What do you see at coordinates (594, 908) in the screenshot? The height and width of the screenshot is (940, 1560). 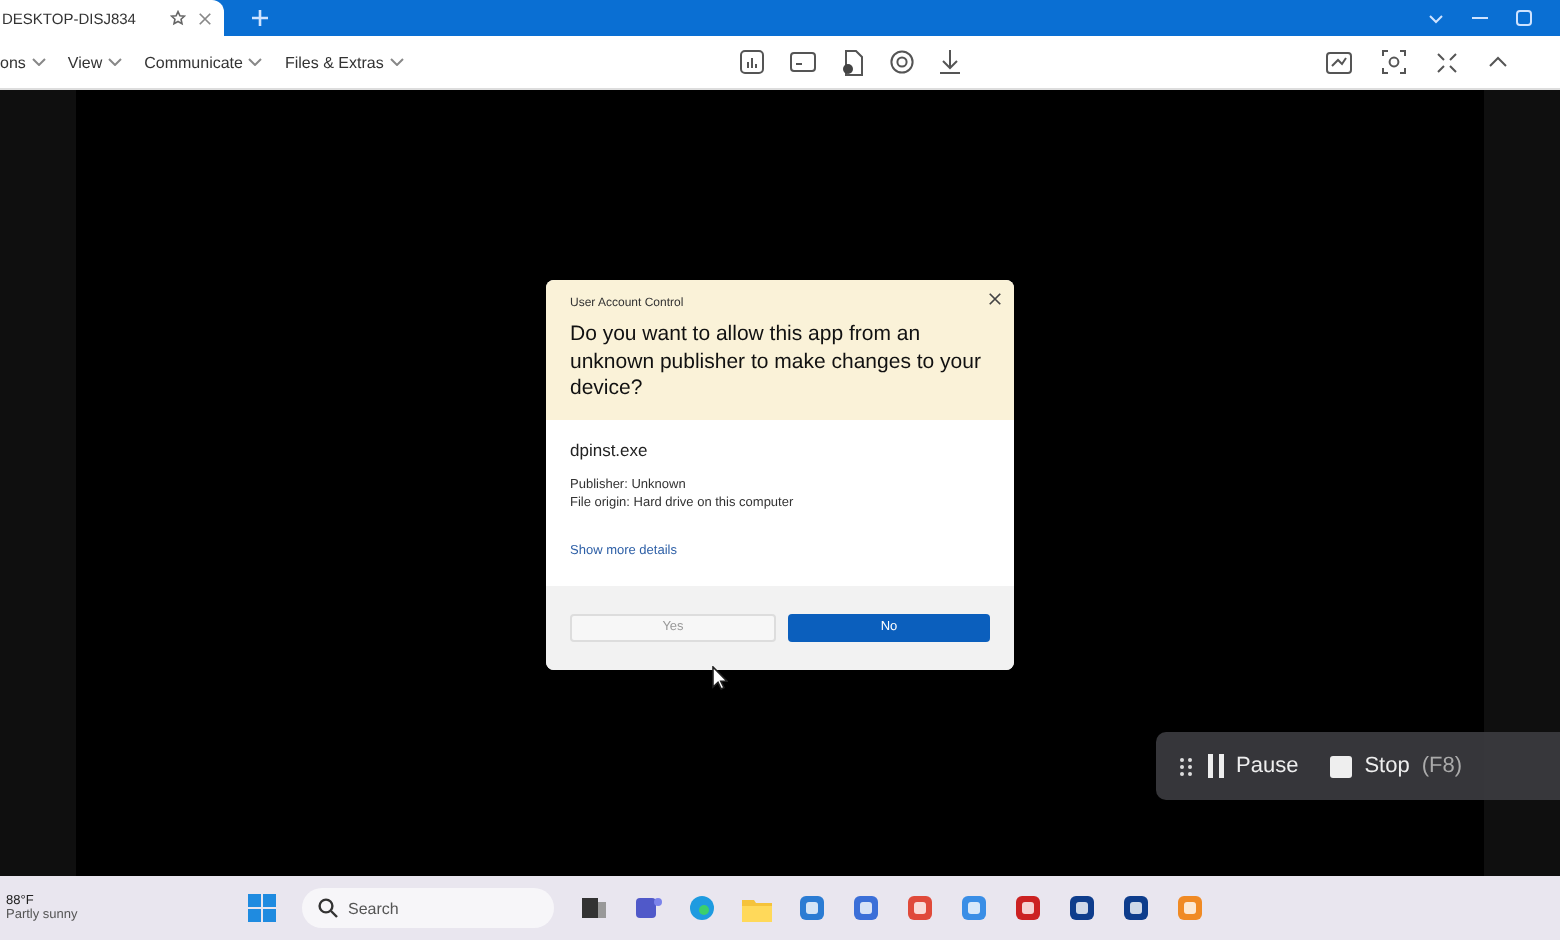 I see `task-view-icon` at bounding box center [594, 908].